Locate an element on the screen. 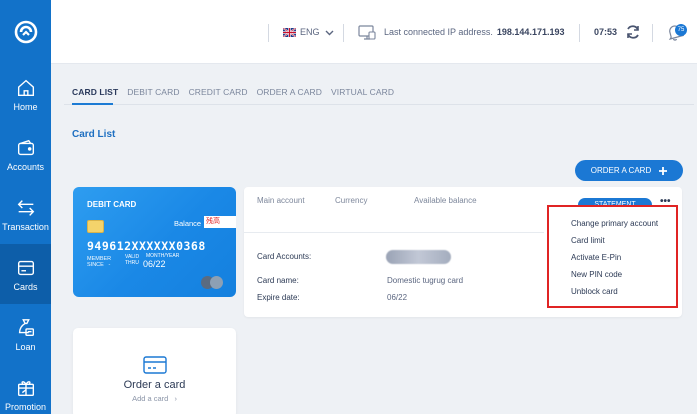 This screenshot has height=414, width=697. ip-value: 198.144.171.193 is located at coordinates (530, 32).